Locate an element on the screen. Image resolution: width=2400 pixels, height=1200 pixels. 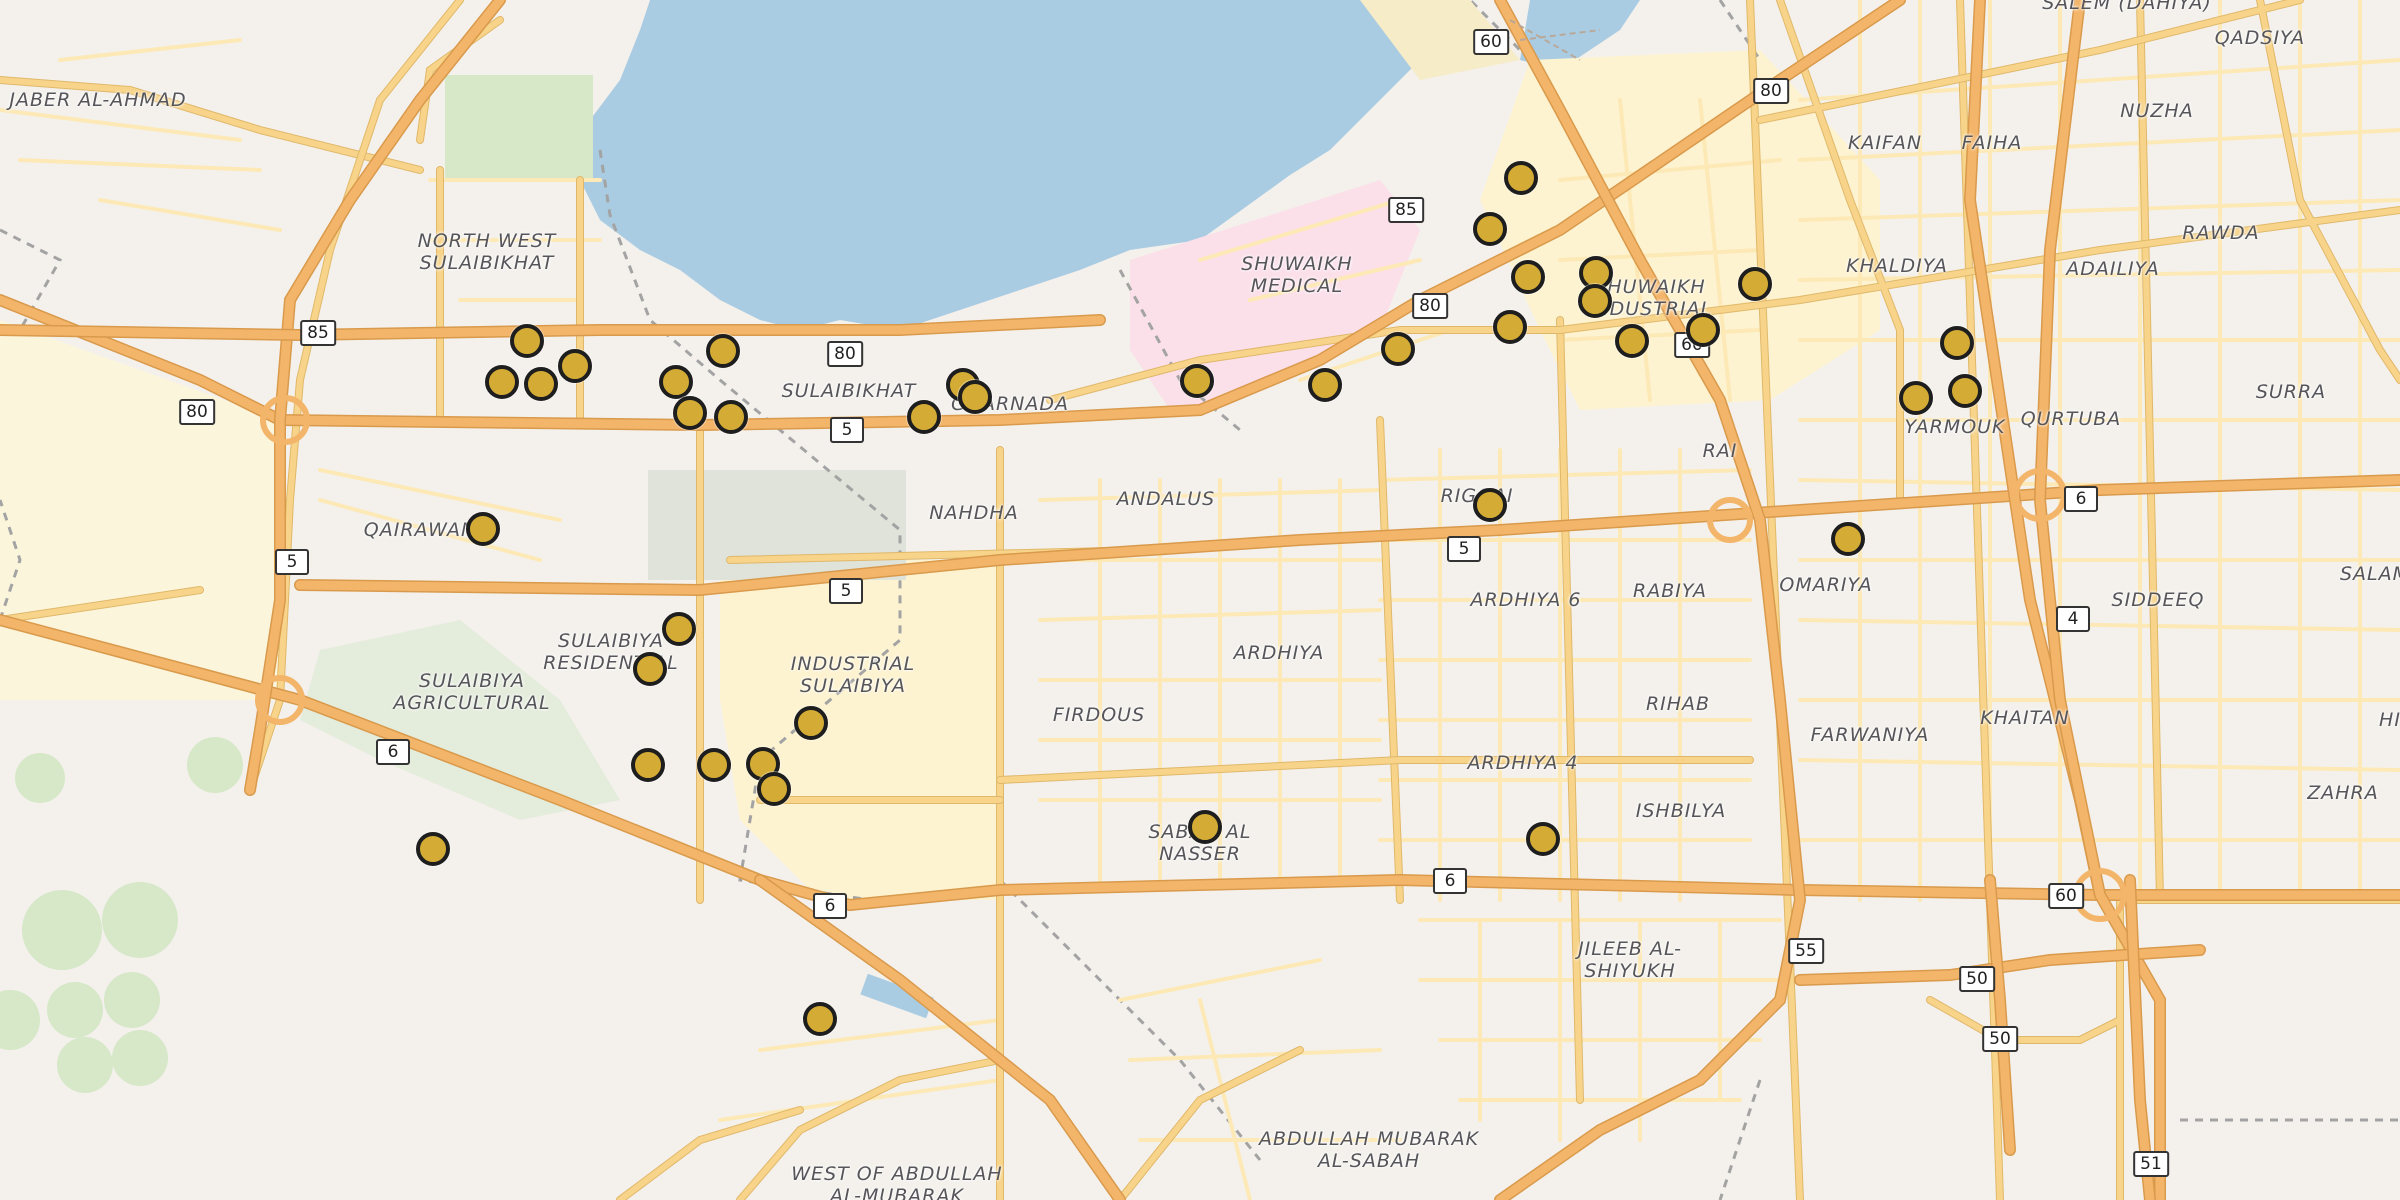
west-desert is located at coordinates (140, 510).